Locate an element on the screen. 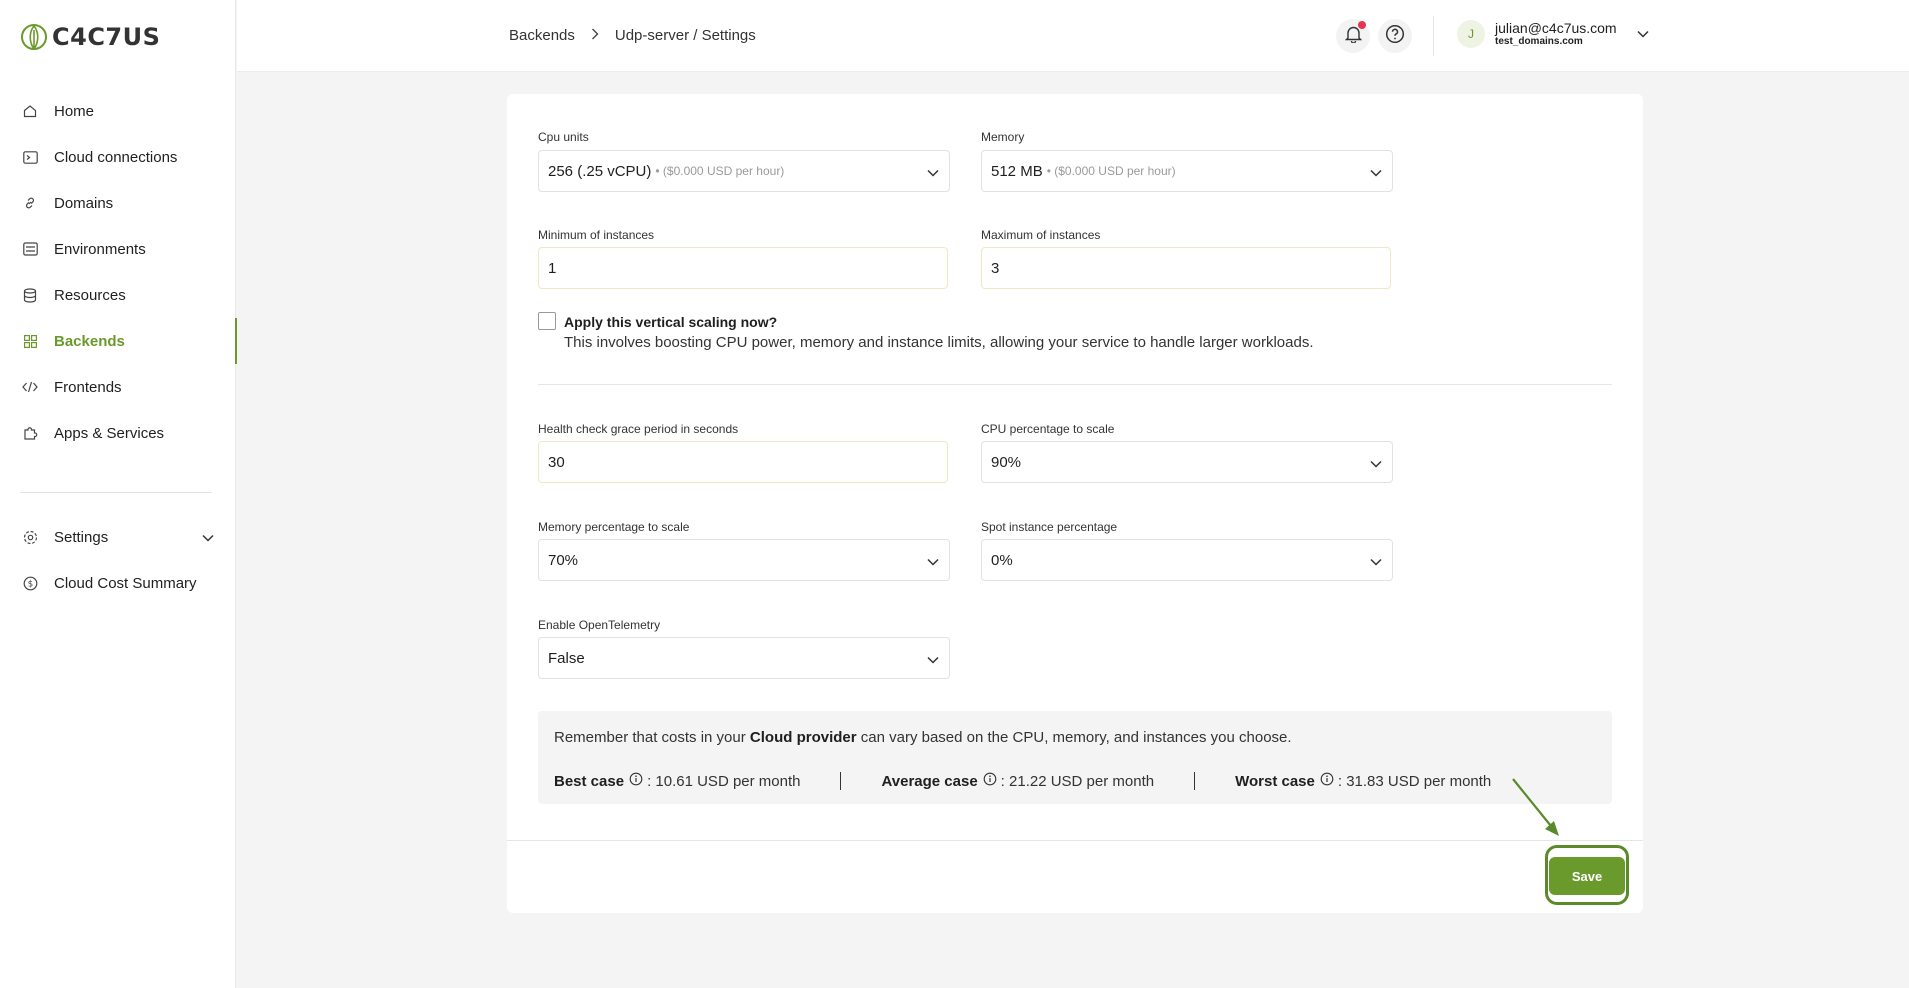 This screenshot has width=1909, height=988. sidebar-item-frontends: Frontends is located at coordinates (118, 387).